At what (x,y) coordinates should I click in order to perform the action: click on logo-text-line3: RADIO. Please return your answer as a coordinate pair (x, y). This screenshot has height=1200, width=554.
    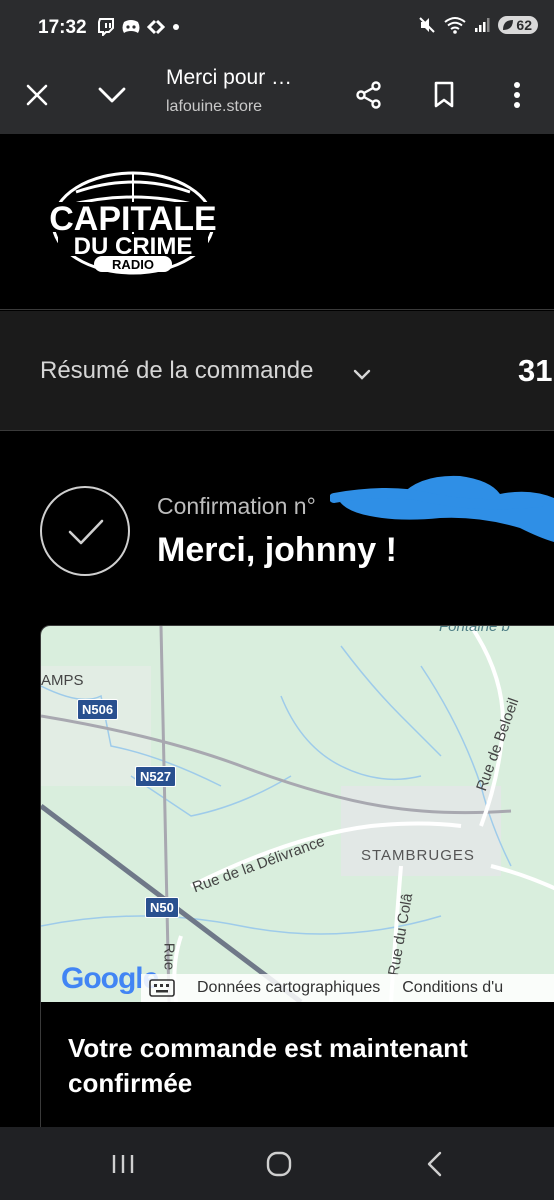
    Looking at the image, I should click on (133, 264).